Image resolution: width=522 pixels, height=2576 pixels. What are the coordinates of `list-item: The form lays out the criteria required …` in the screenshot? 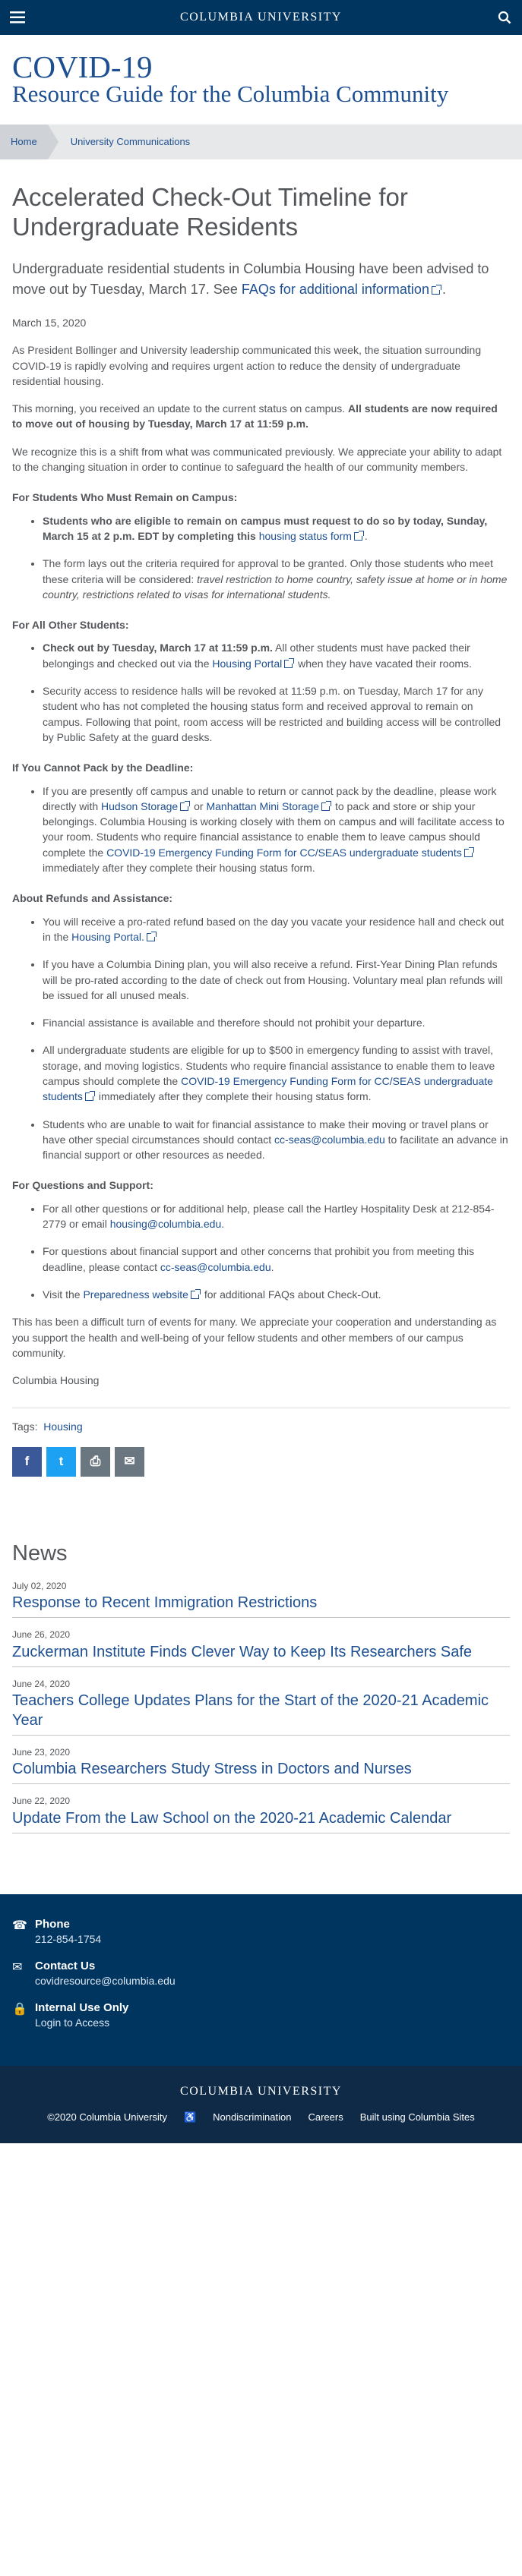 It's located at (276, 579).